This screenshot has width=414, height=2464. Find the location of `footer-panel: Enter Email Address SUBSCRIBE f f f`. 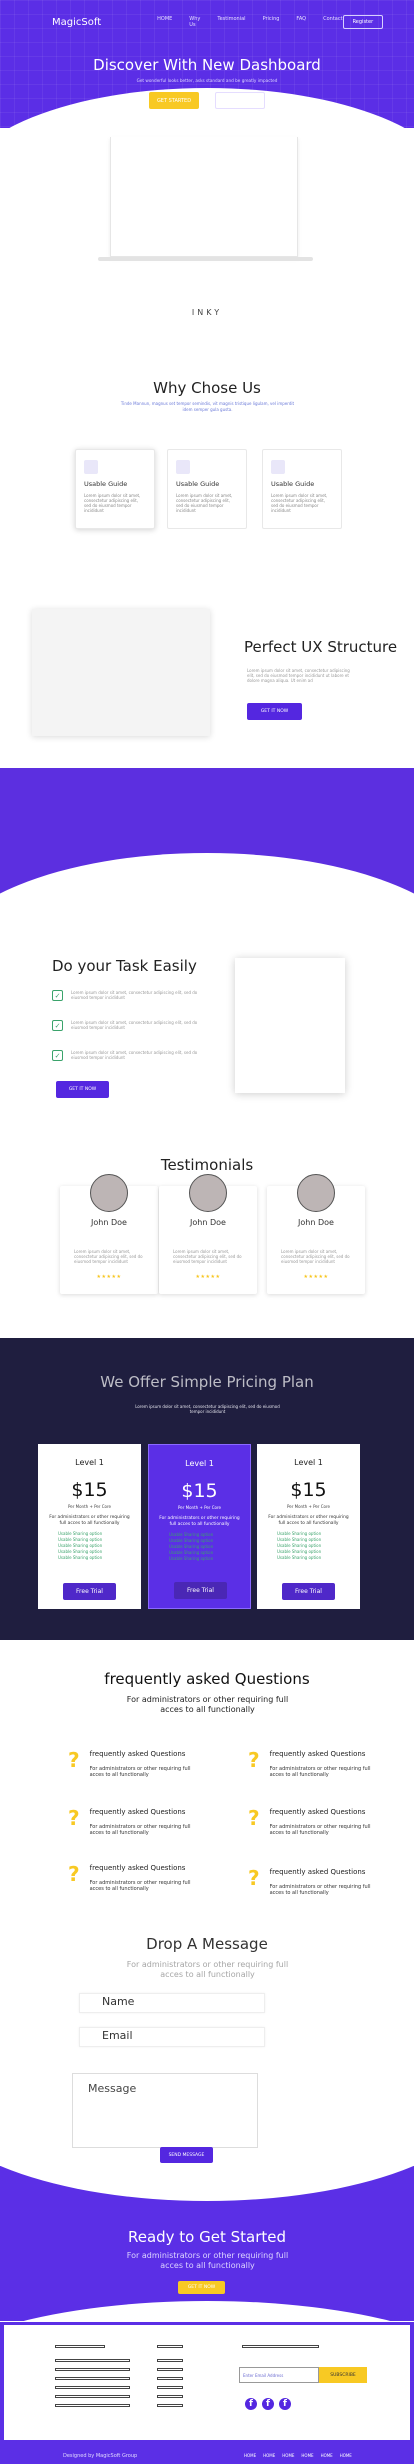

footer-panel: Enter Email Address SUBSCRIBE f f f is located at coordinates (207, 2382).